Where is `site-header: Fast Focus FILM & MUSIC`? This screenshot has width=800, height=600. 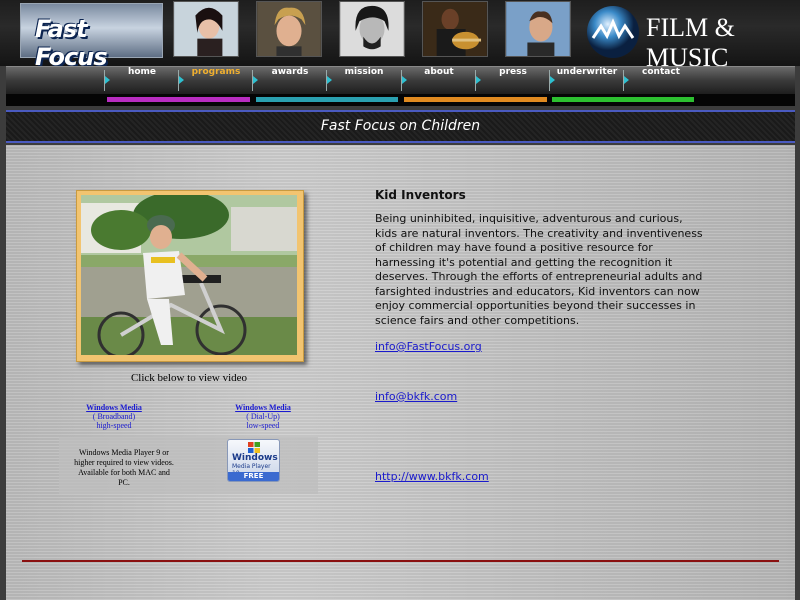
site-header: Fast Focus FILM & MUSIC is located at coordinates (400, 36).